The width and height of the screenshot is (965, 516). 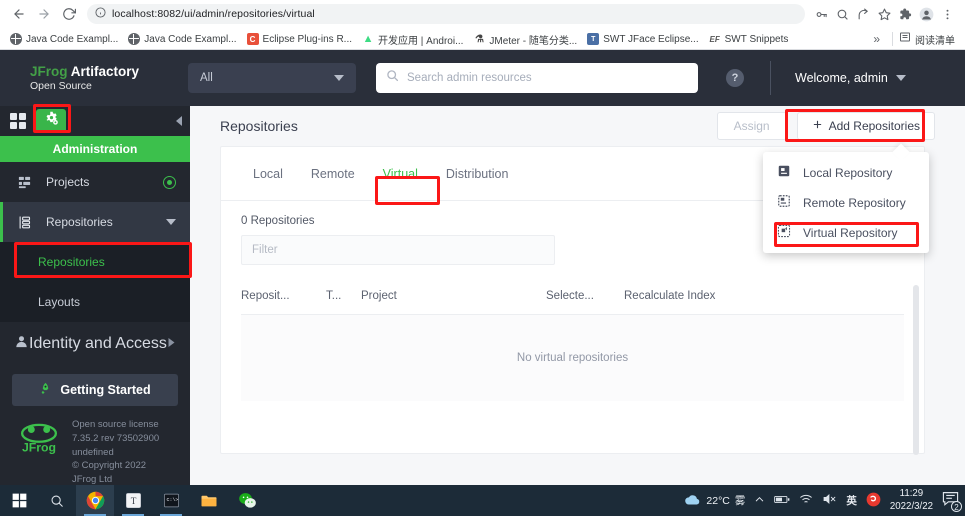 I want to click on key-icon, so click(x=821, y=14).